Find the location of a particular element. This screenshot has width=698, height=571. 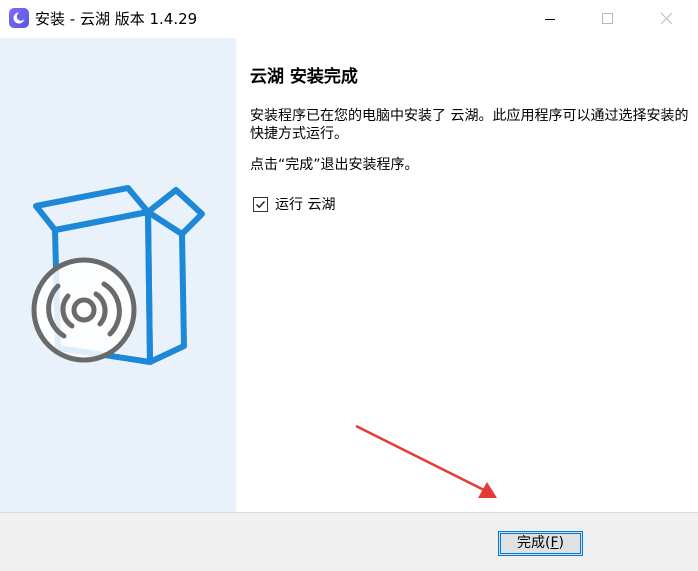

title-bar: 安装 - 云湖 版本 1.4.29 is located at coordinates (349, 19).